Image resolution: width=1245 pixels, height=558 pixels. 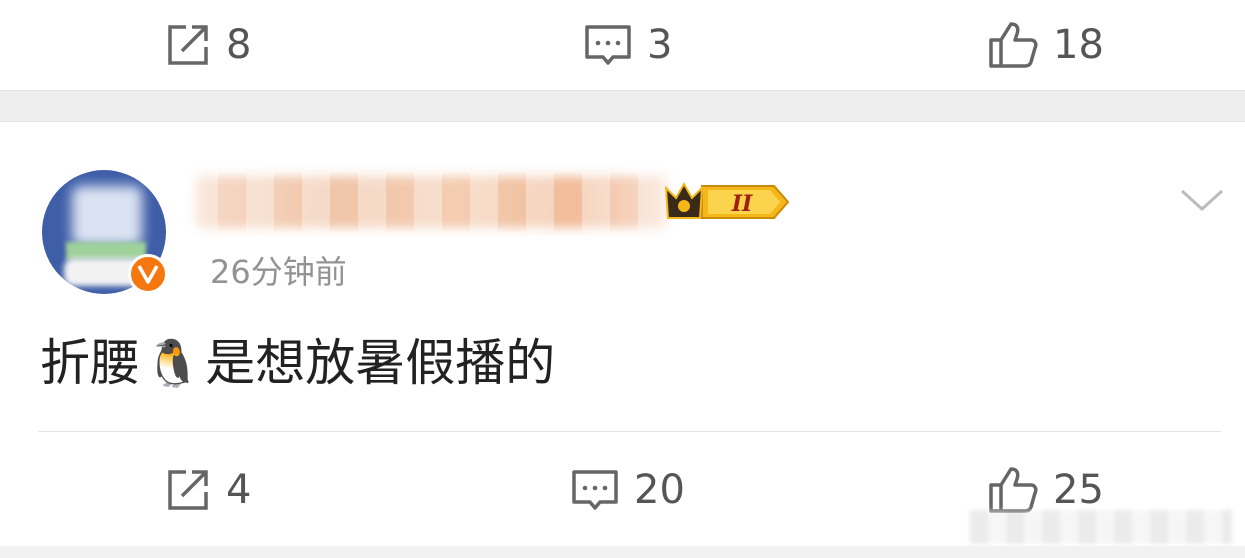 What do you see at coordinates (742, 204) in the screenshot?
I see `level-text: II` at bounding box center [742, 204].